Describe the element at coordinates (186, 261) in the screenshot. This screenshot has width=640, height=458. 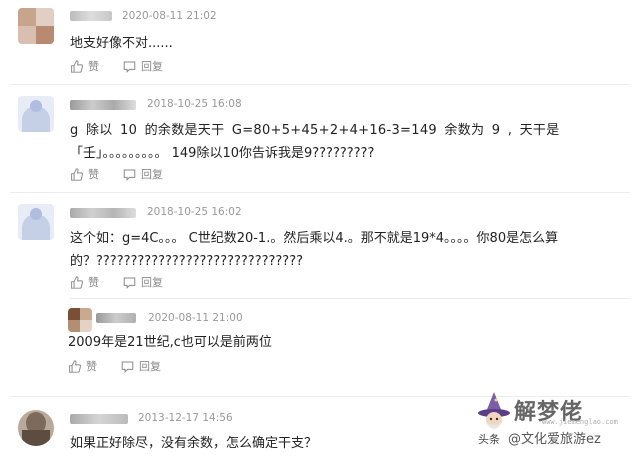
I see `comment-line: 的？??????????????????????????????` at that location.